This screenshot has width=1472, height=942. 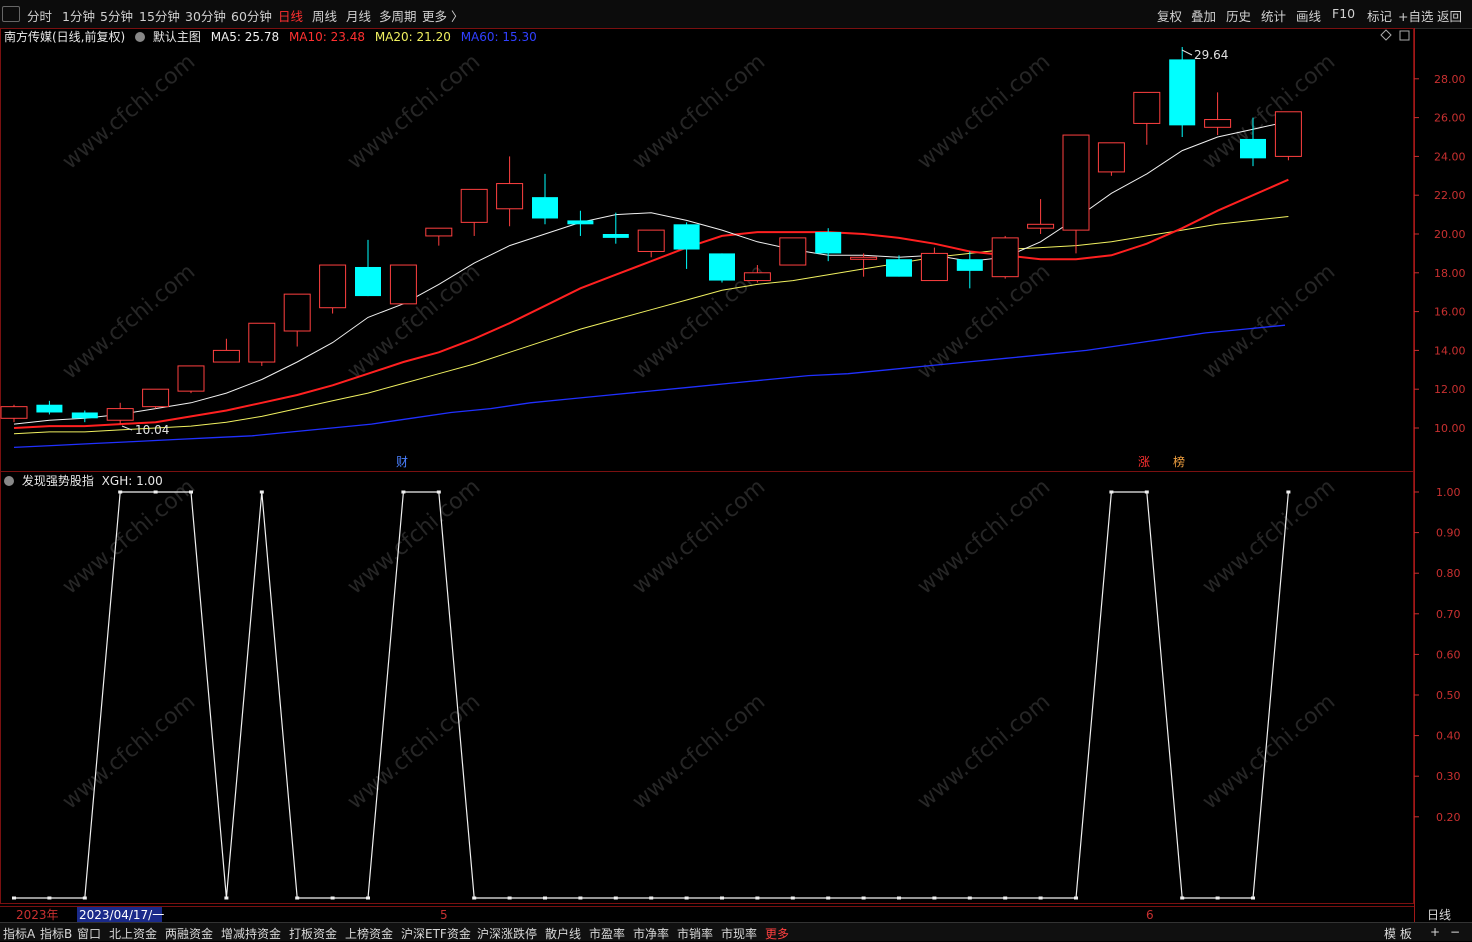 I want to click on bottom-tab-0: 指标A, so click(x=19, y=933).